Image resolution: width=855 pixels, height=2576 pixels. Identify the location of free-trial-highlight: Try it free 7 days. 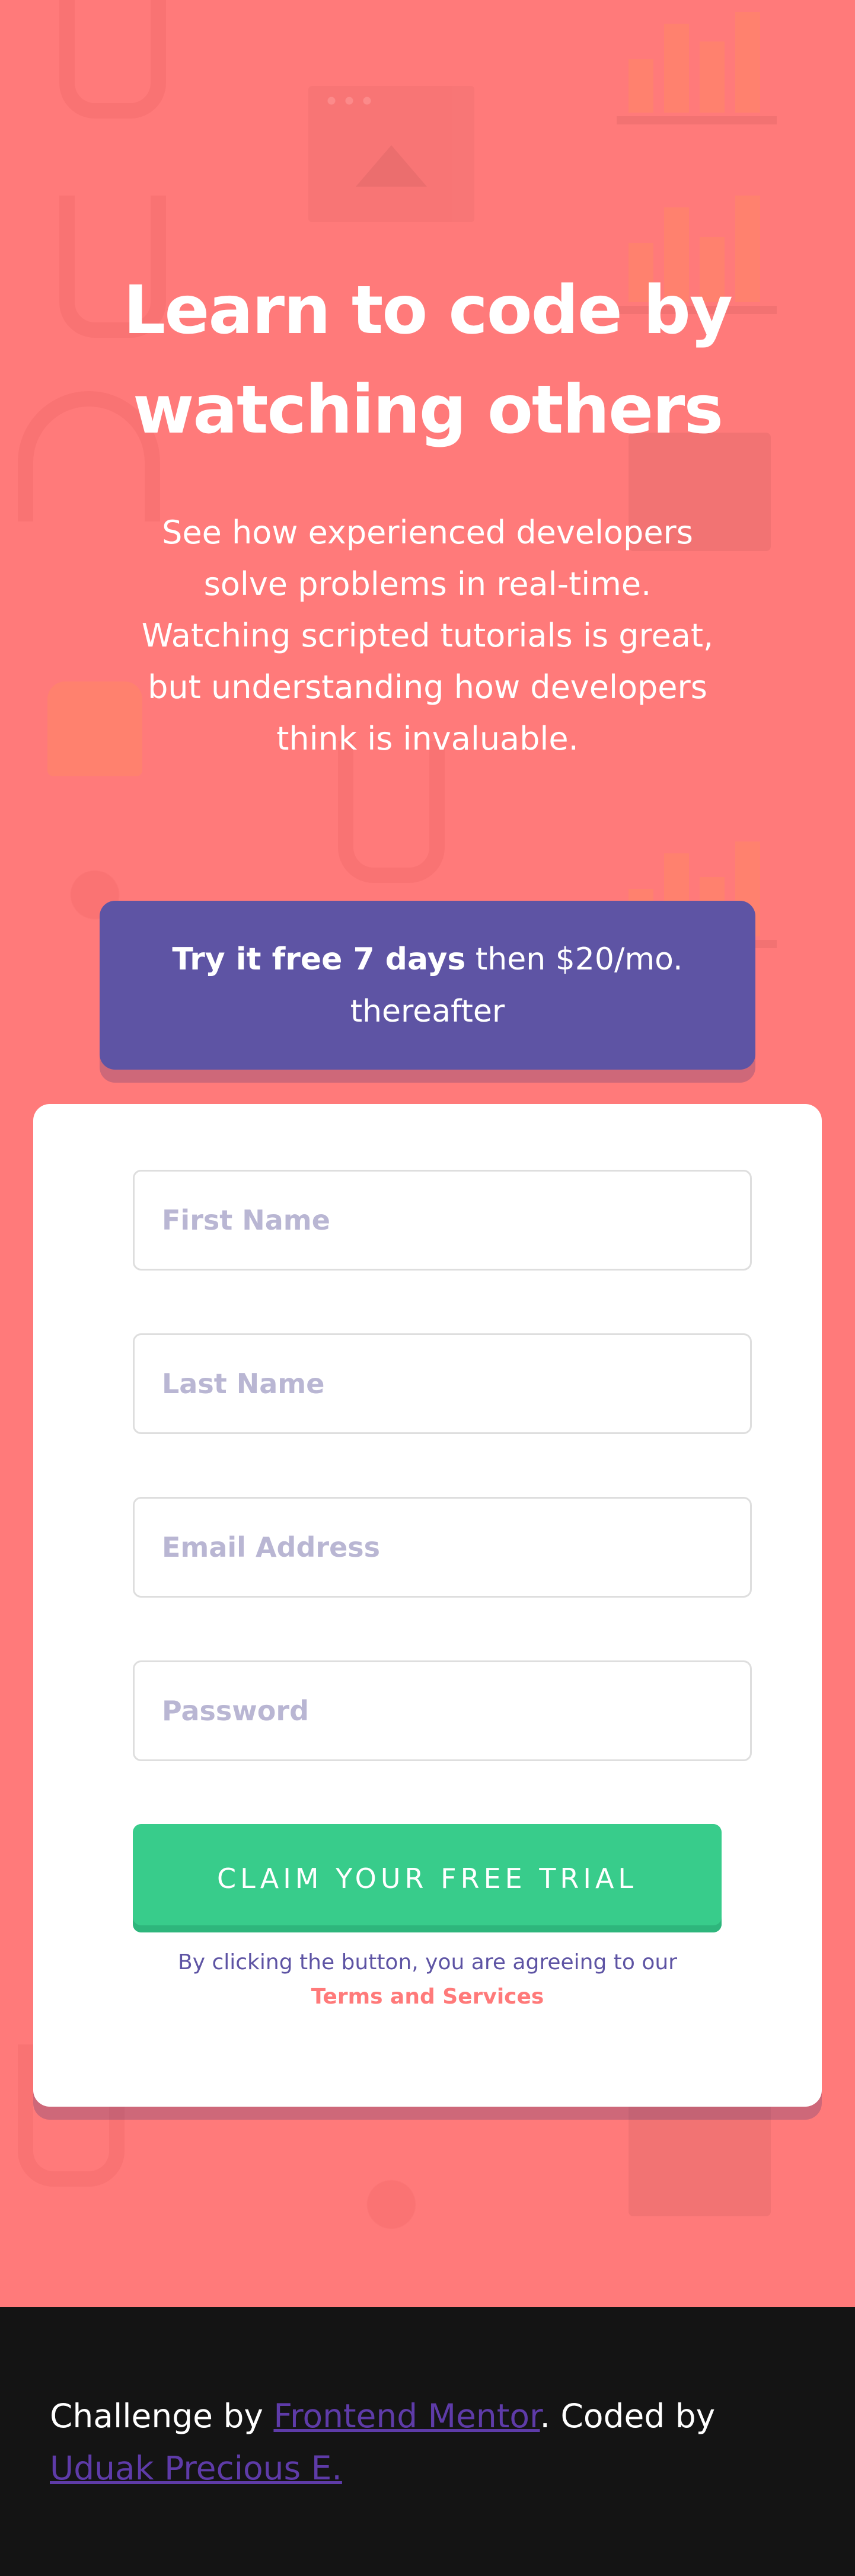
(319, 959).